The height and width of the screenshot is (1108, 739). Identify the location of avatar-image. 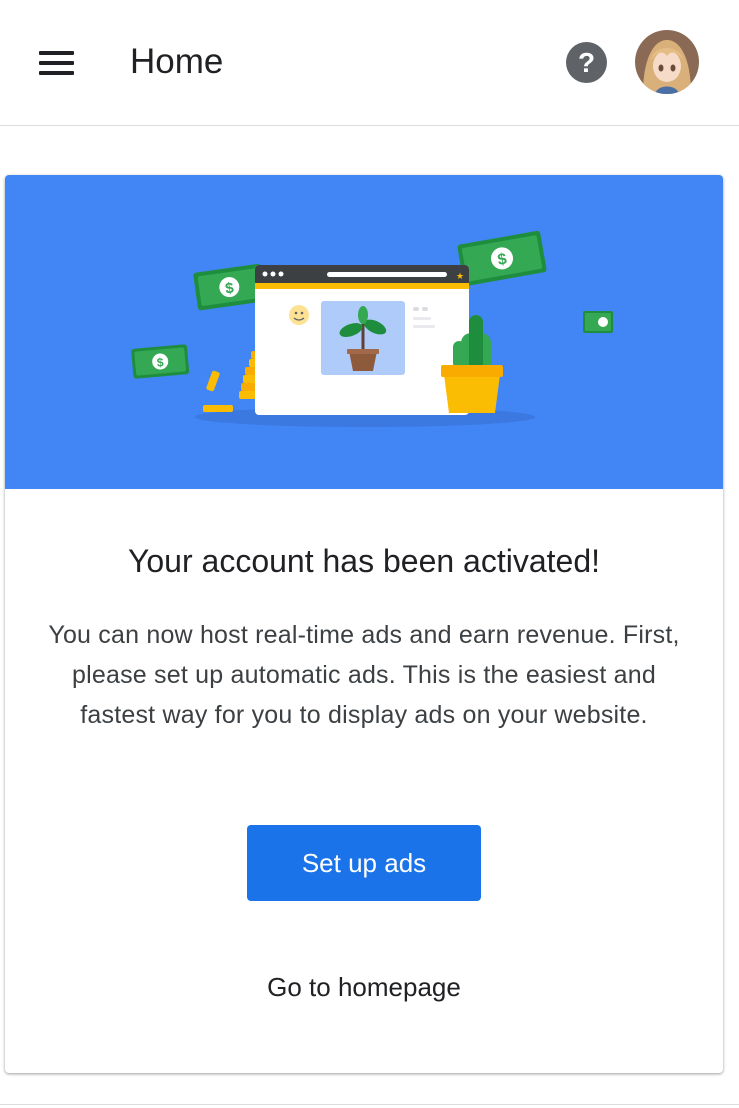
(667, 62).